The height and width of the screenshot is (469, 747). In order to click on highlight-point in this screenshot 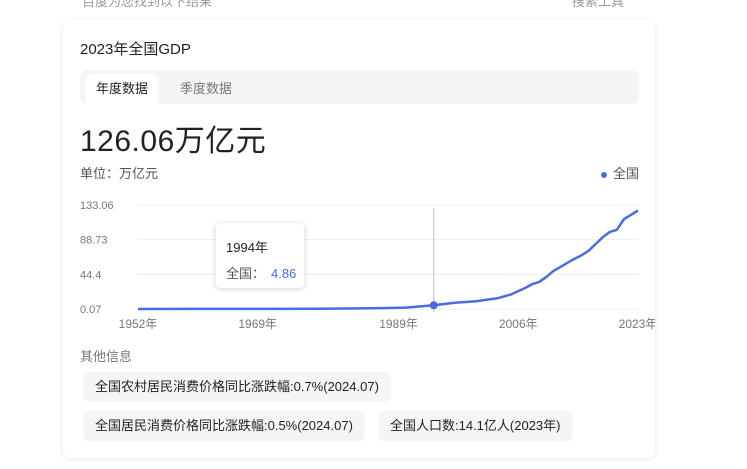, I will do `click(433, 305)`.